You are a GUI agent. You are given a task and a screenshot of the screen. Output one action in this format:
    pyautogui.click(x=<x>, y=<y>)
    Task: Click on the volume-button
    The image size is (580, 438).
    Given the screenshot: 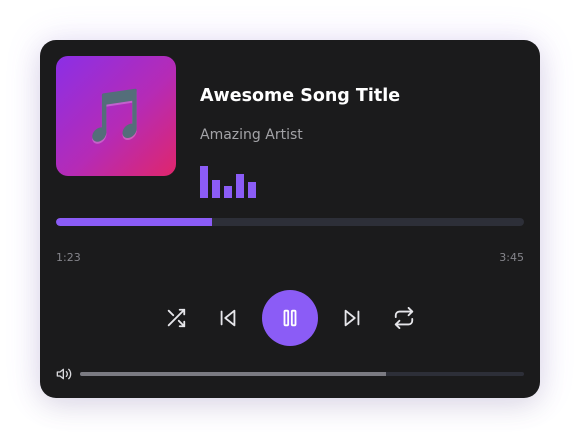 What is the action you would take?
    pyautogui.click(x=64, y=374)
    